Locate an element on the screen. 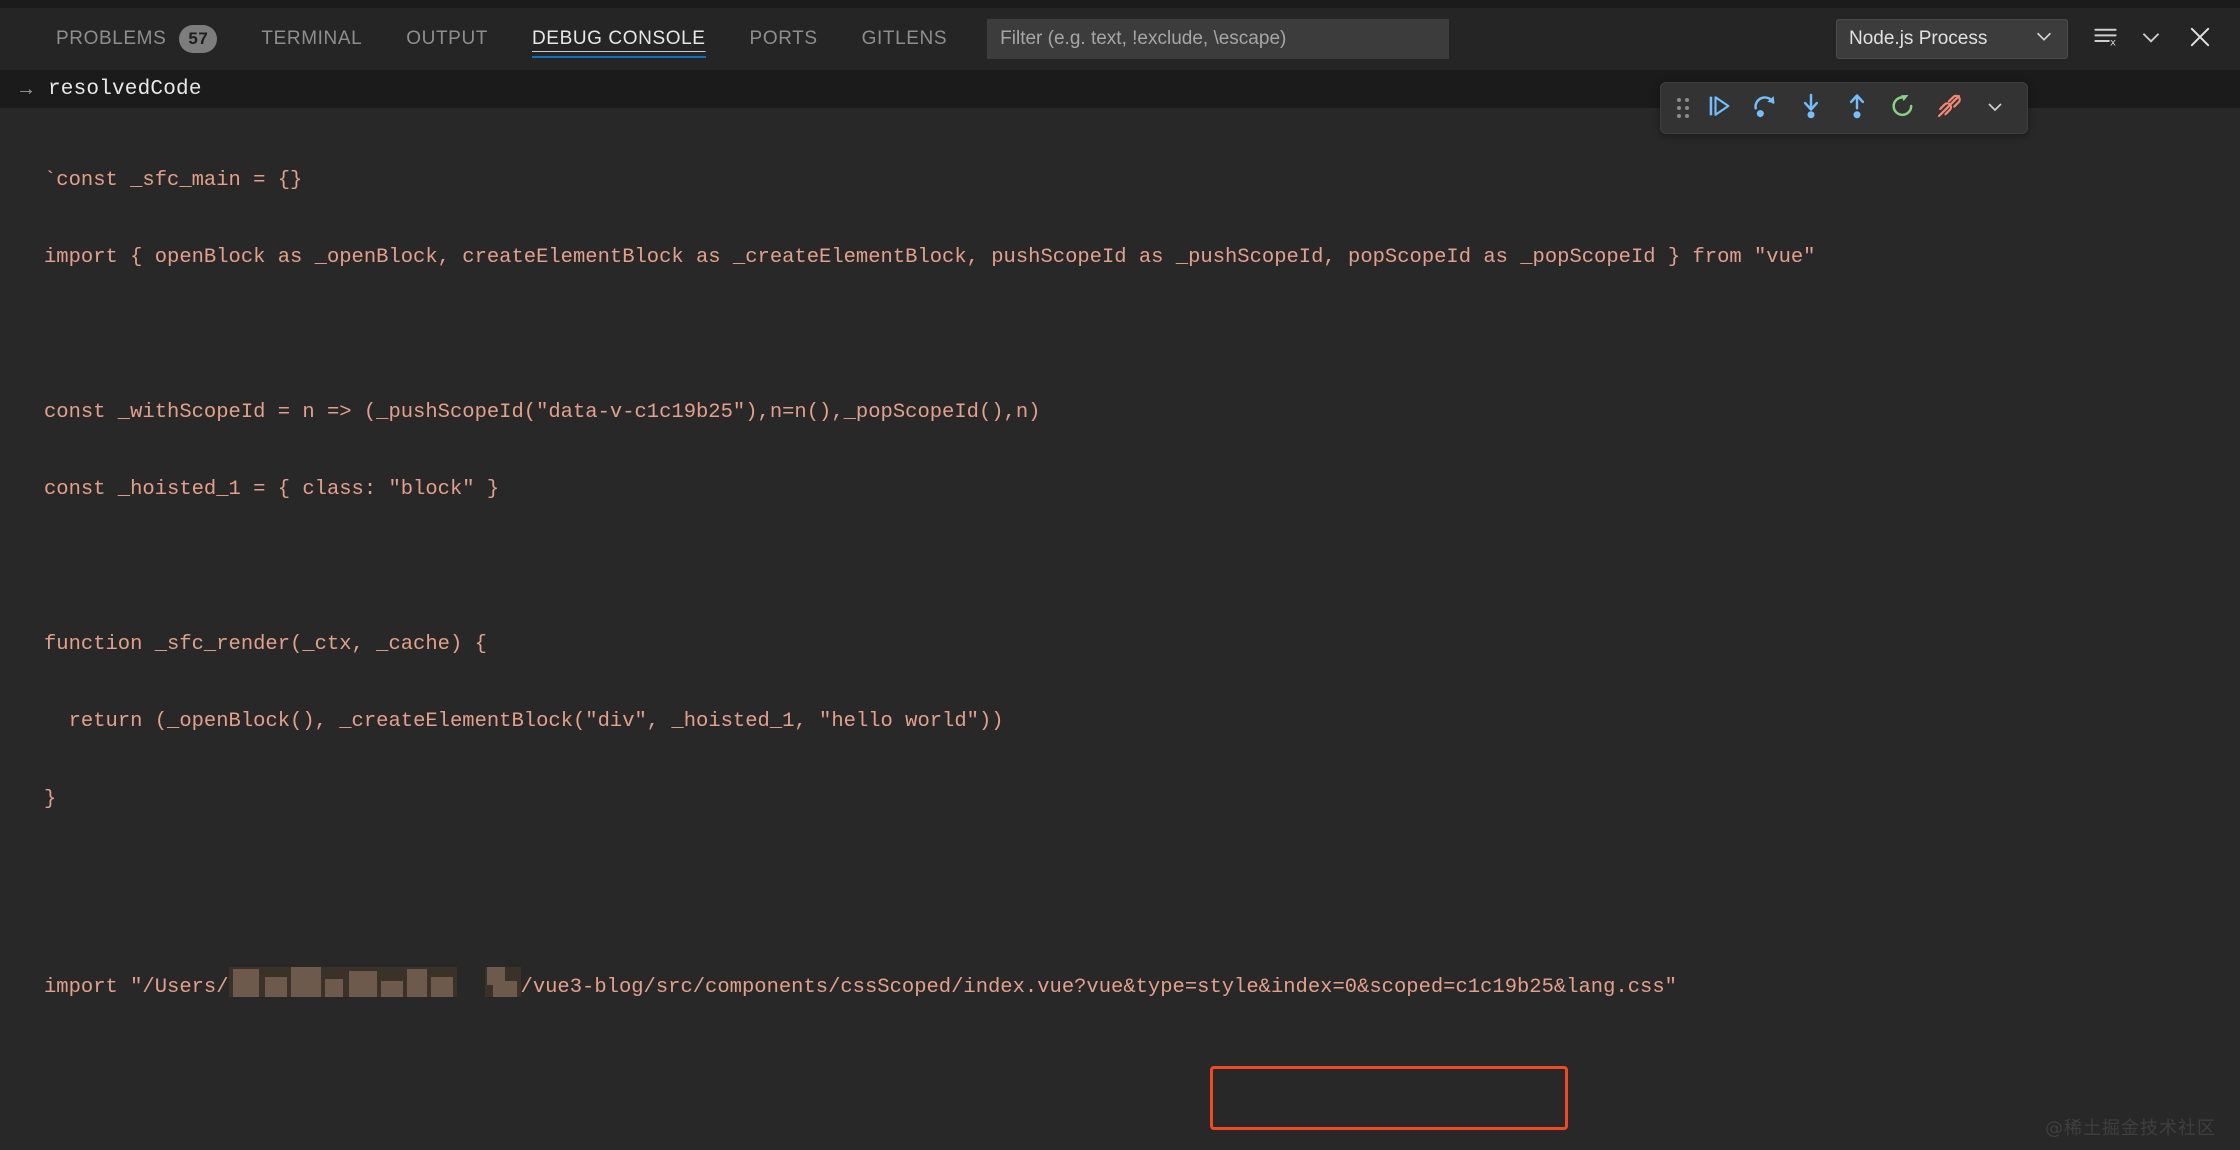  clear-console-button: x is located at coordinates (2105, 39).